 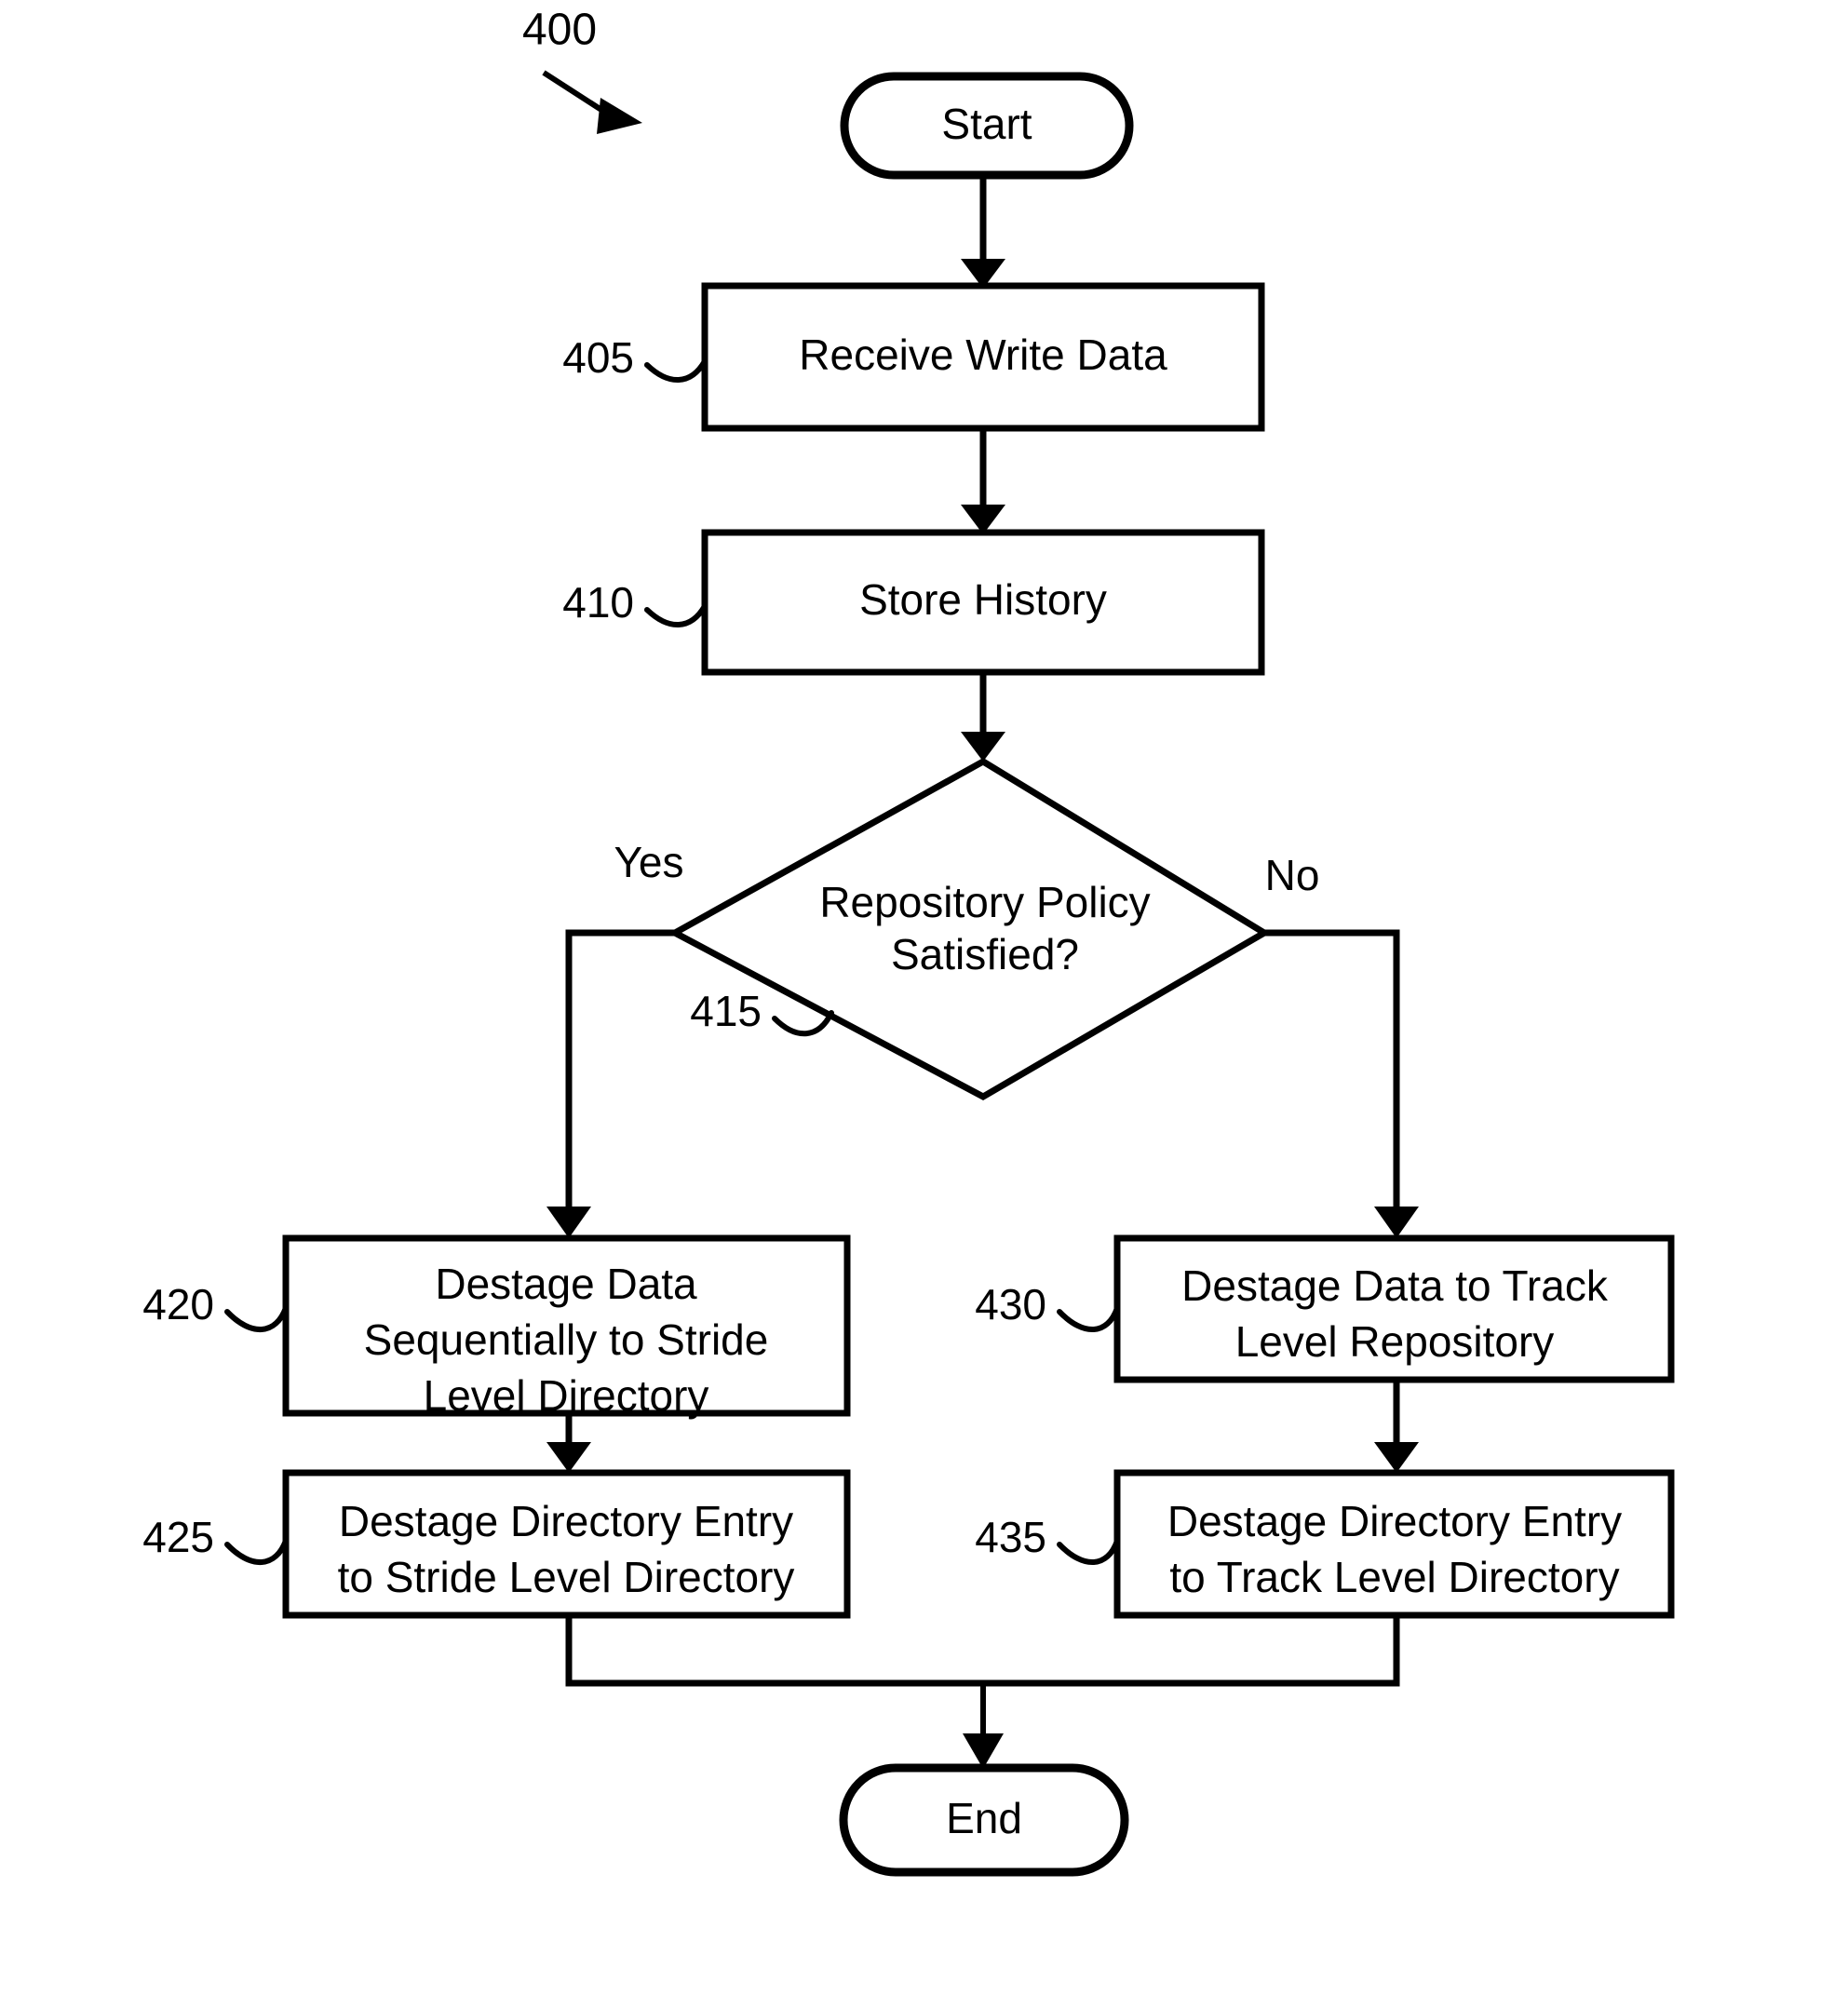 What do you see at coordinates (1394, 1521) in the screenshot?
I see `step-435-label-line1: Destage Directory Entry` at bounding box center [1394, 1521].